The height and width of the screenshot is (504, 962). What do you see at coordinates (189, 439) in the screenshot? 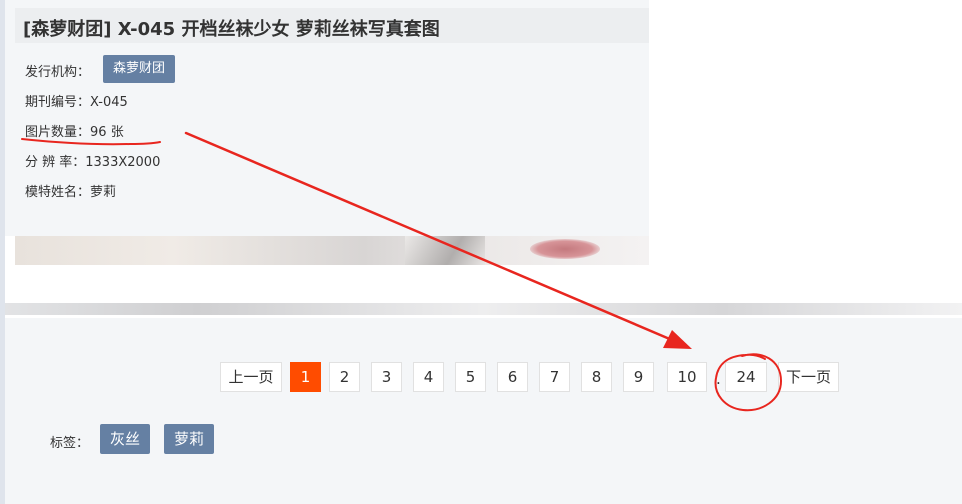
I see `tag-loli: 萝莉` at bounding box center [189, 439].